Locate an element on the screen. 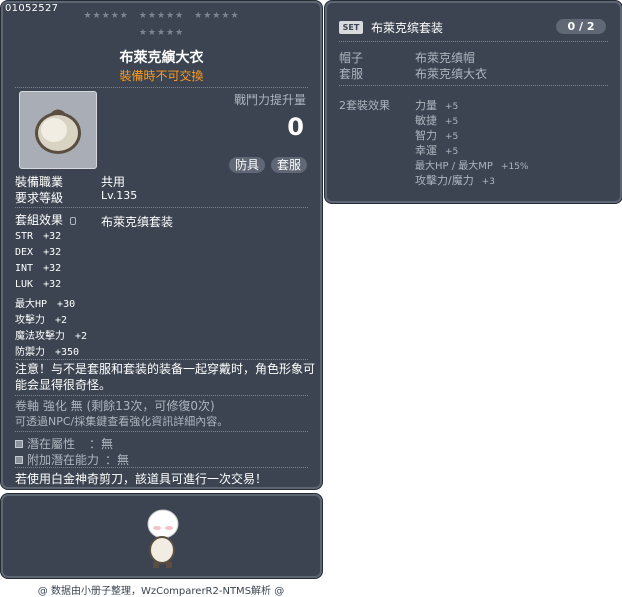 The height and width of the screenshot is (597, 622). stat-row: INT +32 is located at coordinates (38, 268).